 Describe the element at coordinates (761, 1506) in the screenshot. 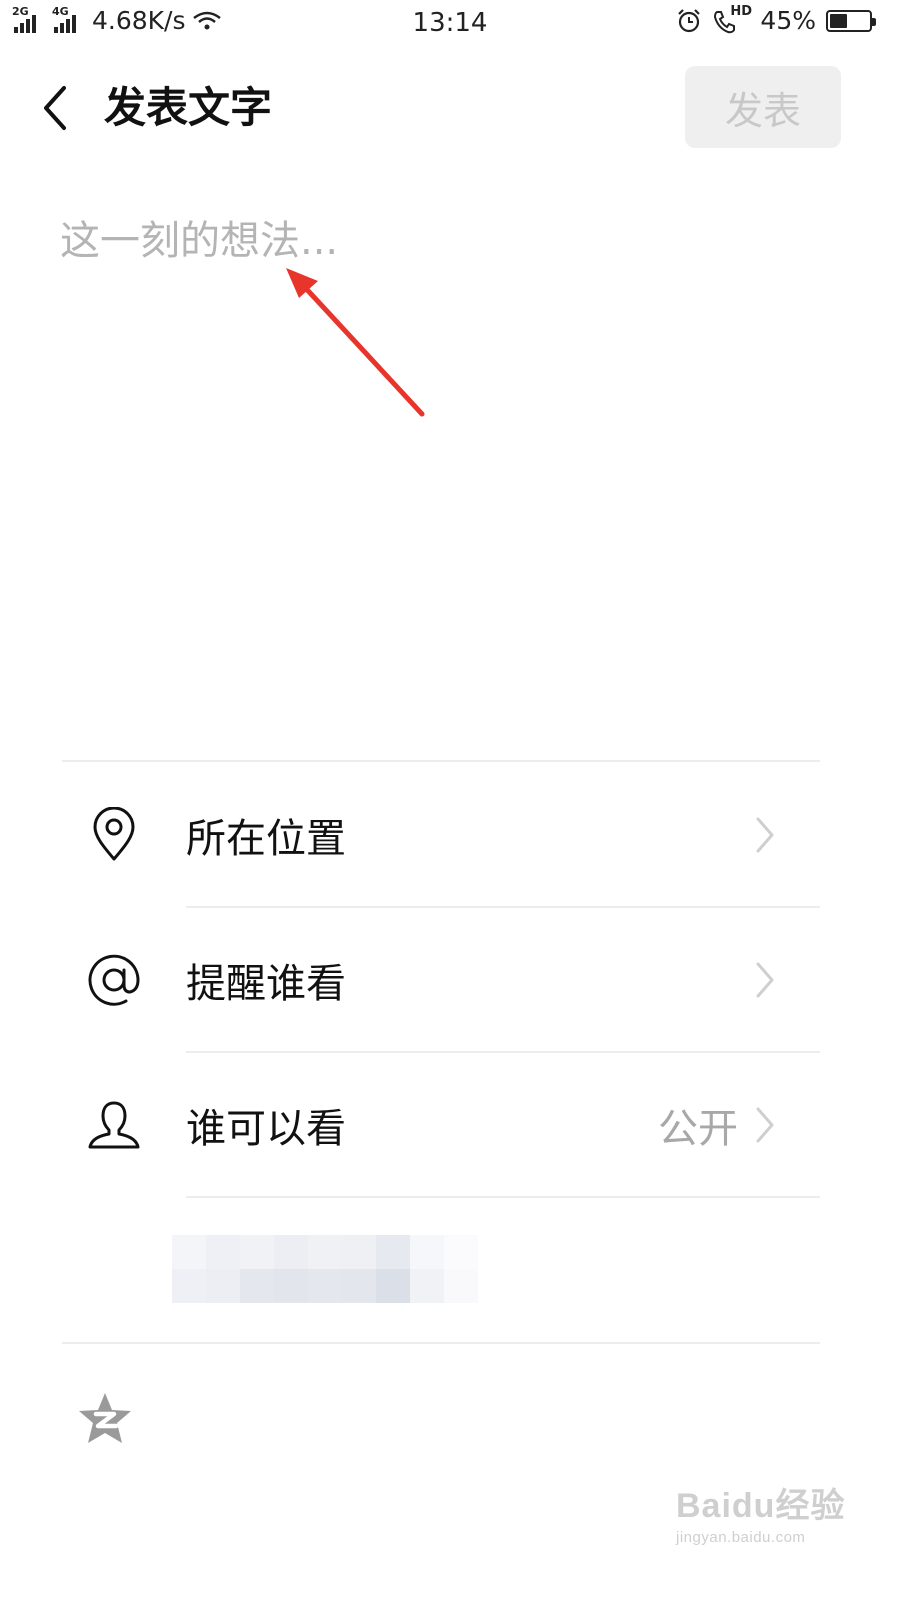

I see `watermark-brand: Baidu经验` at that location.